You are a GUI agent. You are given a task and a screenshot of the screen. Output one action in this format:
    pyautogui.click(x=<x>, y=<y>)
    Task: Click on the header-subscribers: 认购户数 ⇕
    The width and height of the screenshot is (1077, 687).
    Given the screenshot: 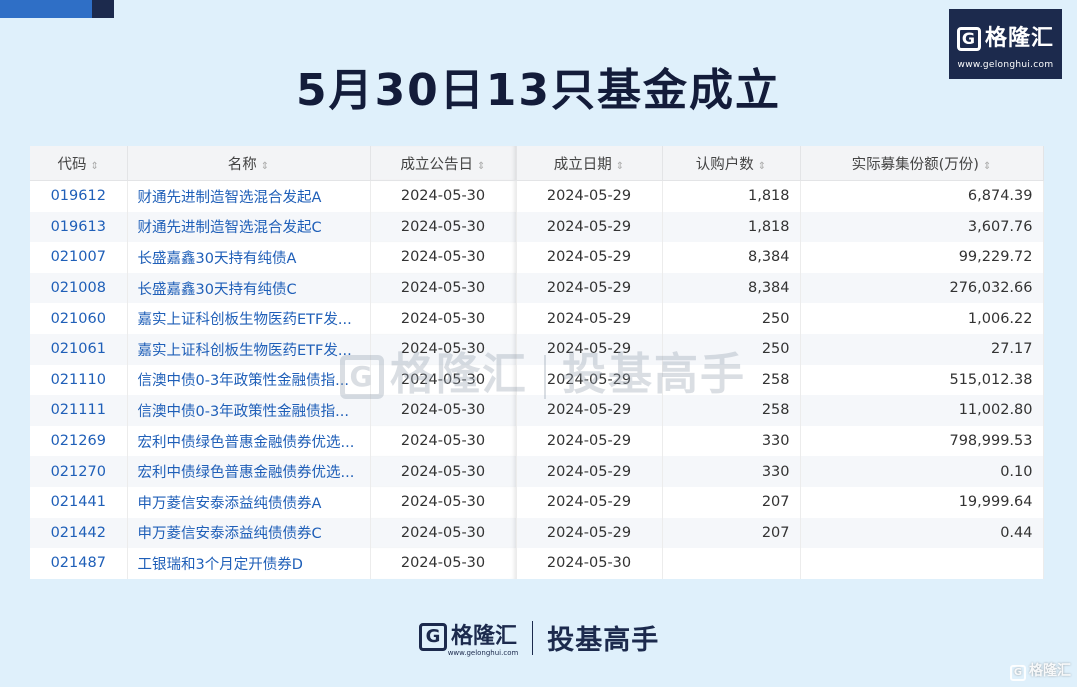 What is the action you would take?
    pyautogui.click(x=731, y=163)
    